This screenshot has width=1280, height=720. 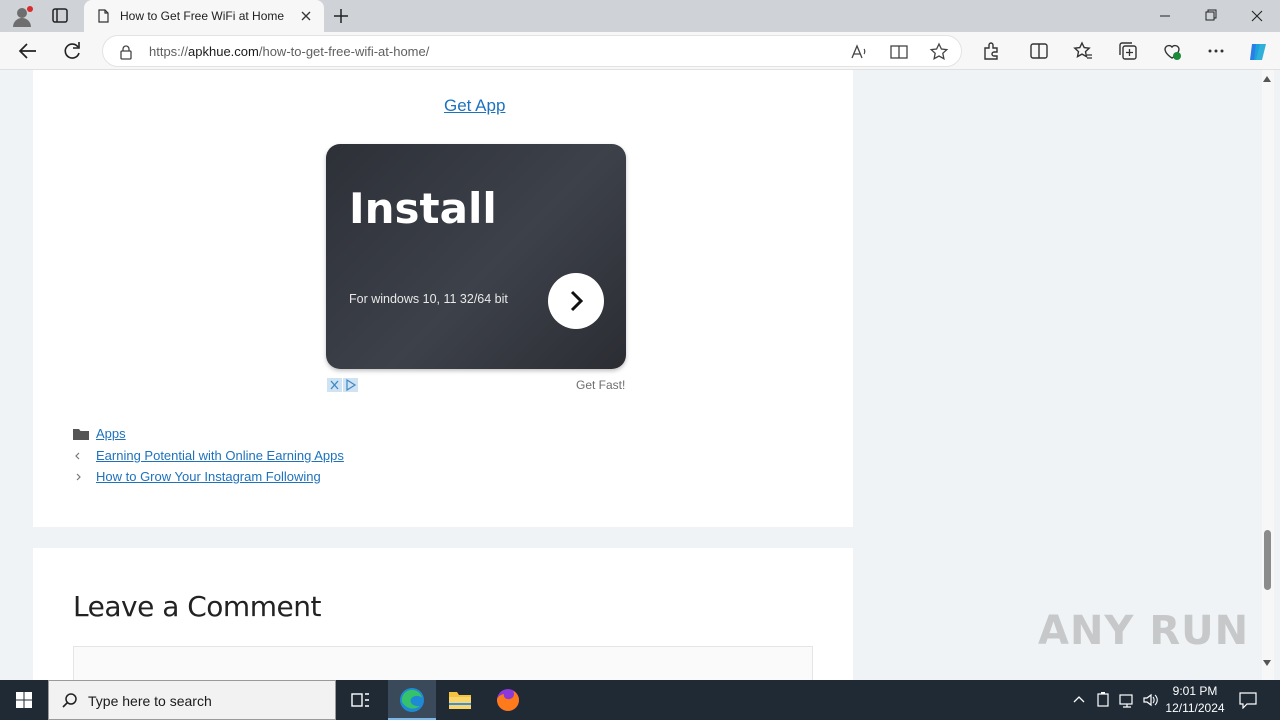 What do you see at coordinates (60, 16) in the screenshot?
I see `tab-actions-icon` at bounding box center [60, 16].